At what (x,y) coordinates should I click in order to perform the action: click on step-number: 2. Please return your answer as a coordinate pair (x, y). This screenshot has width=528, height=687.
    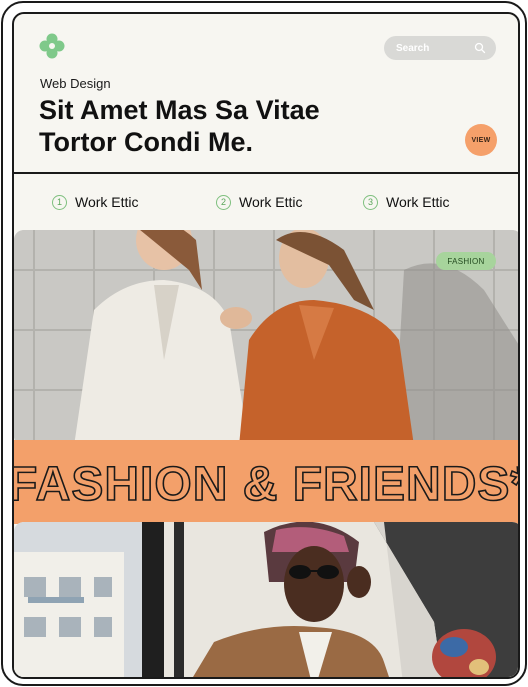
    Looking at the image, I should click on (223, 202).